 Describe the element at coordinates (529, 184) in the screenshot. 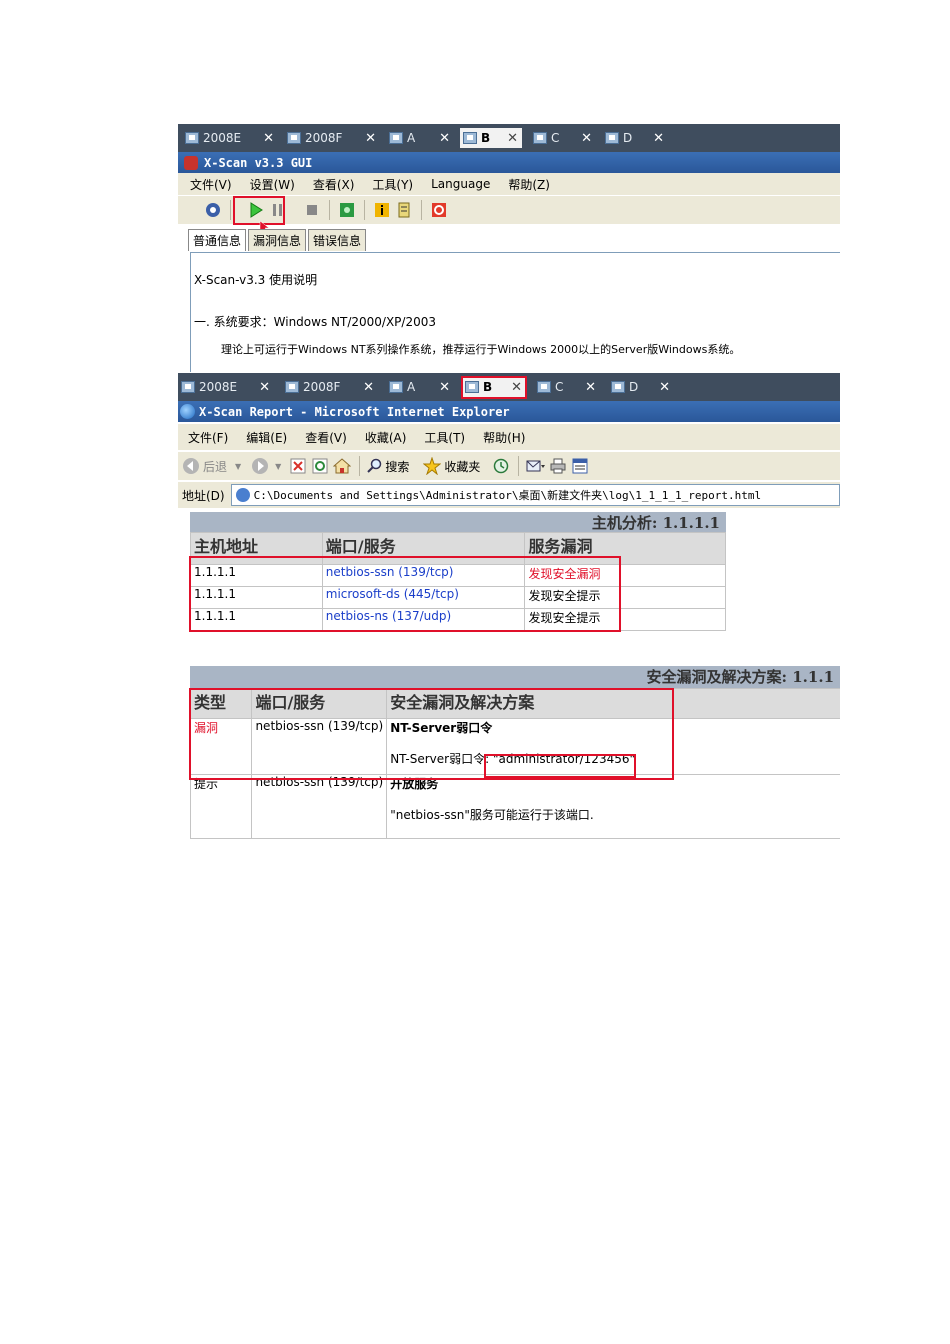

I see `menu-help: 帮助(Z)` at that location.